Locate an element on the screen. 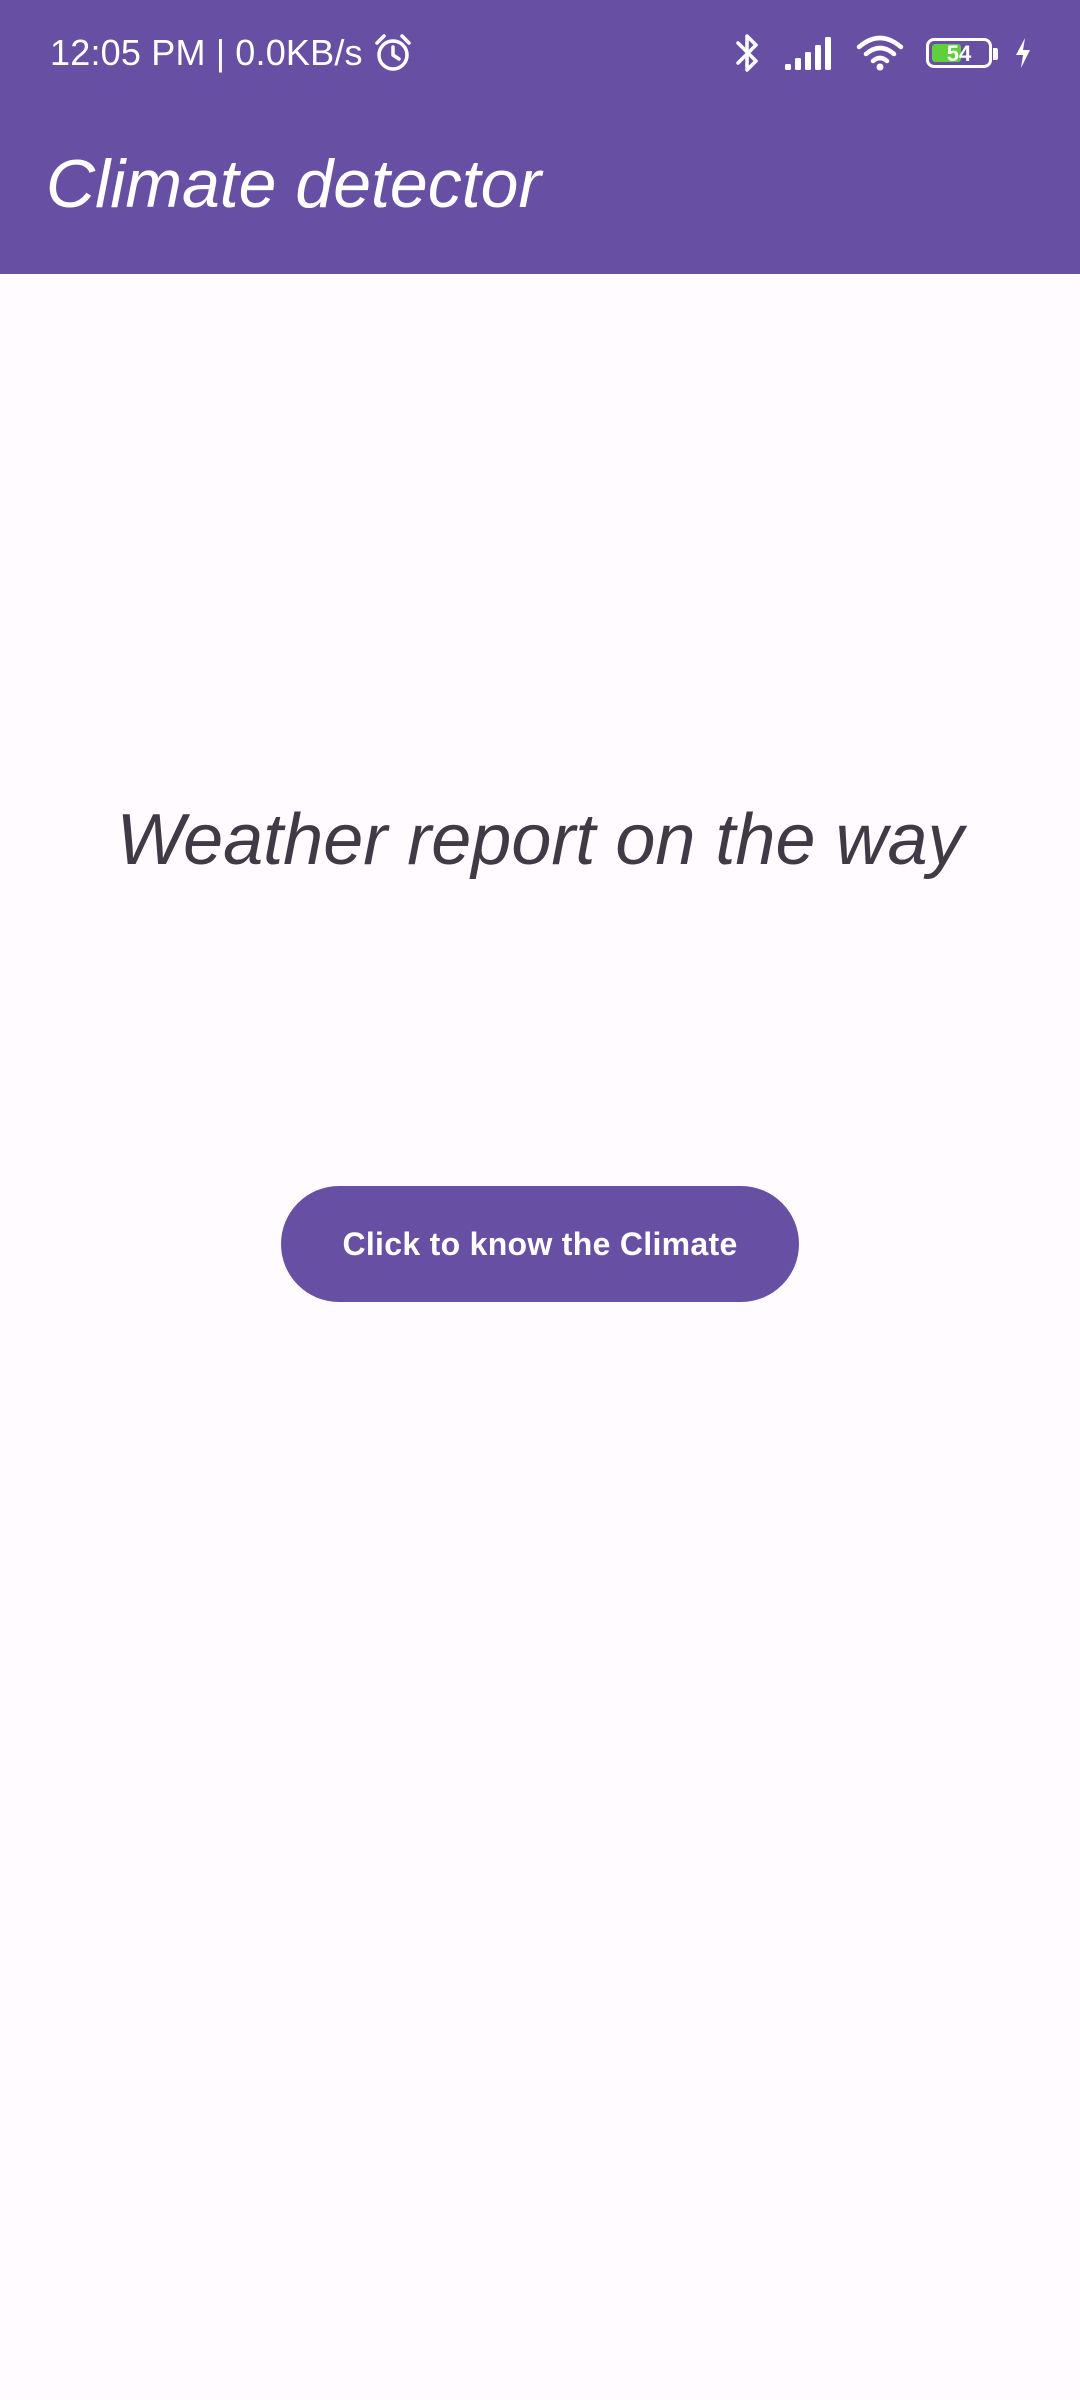 The width and height of the screenshot is (1080, 2400). weather-headline: Weather report on the way is located at coordinates (540, 840).